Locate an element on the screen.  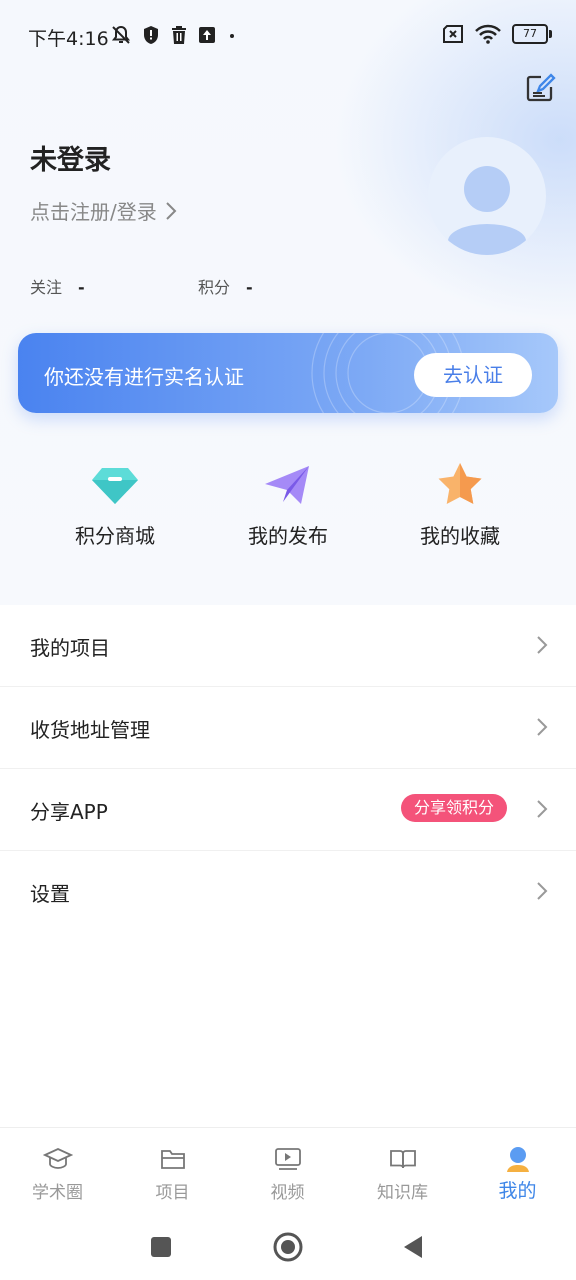
dot-icon is located at coordinates (232, 36).